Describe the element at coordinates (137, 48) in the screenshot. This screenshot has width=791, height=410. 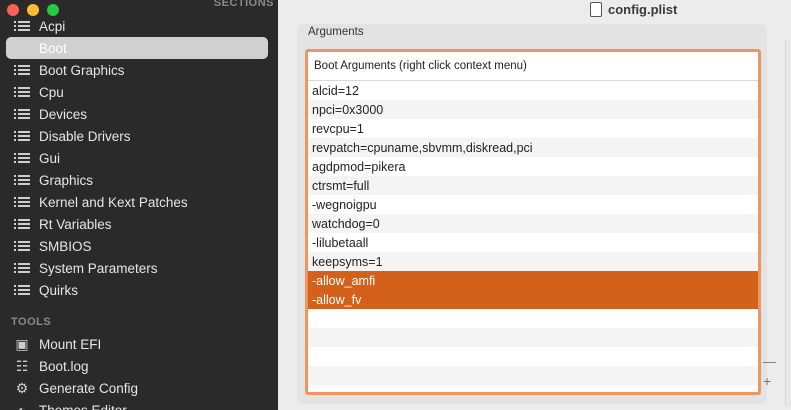
I see `sidebar-item-1: Boot` at that location.